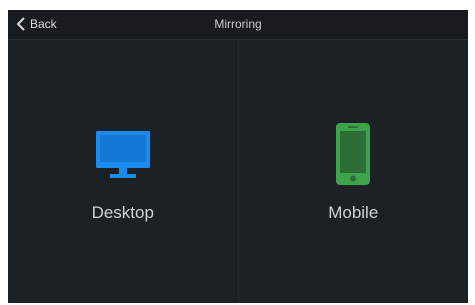  Describe the element at coordinates (353, 212) in the screenshot. I see `mobile-label: Mobile` at that location.